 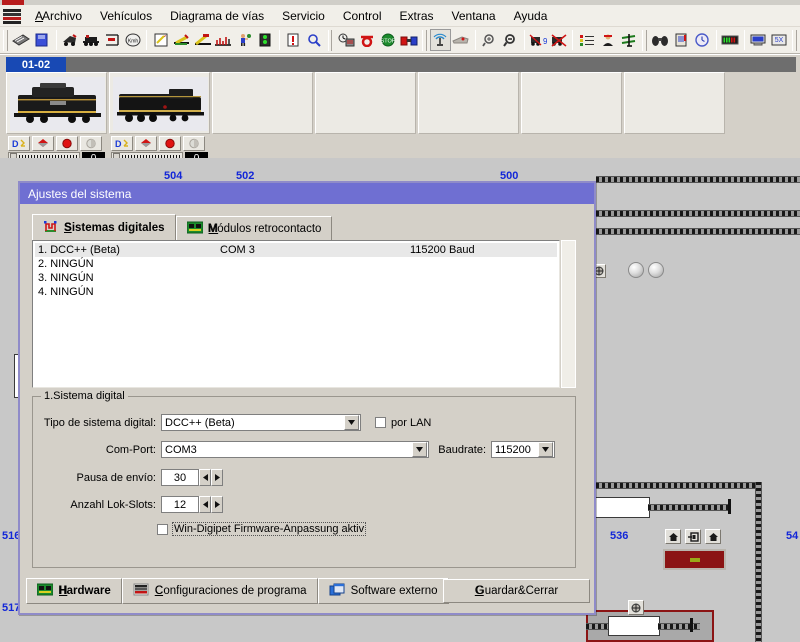 I want to click on menu-item-diagrama-de-vias: Diagrama de vías, so click(x=217, y=16).